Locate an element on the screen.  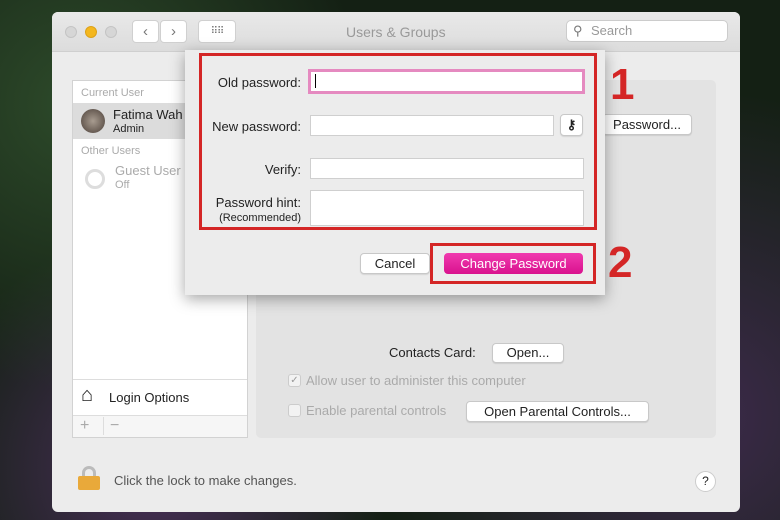
parental-controls-checkbox is located at coordinates (294, 410).